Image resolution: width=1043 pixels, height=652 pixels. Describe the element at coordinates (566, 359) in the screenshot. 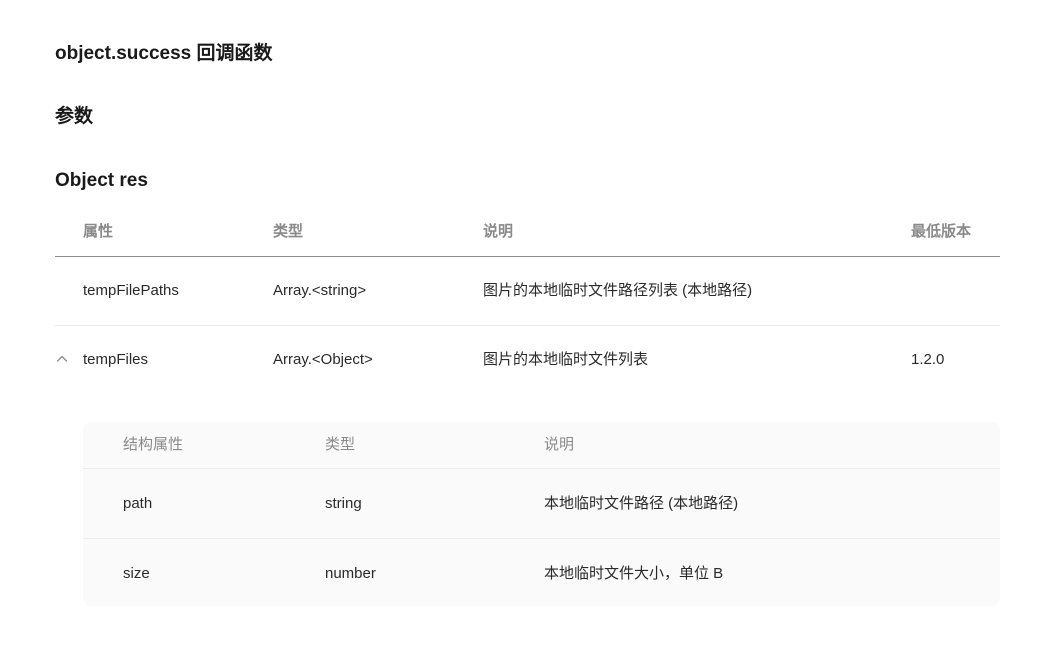

I see `property-description: 图片的本地临时文件列表` at that location.